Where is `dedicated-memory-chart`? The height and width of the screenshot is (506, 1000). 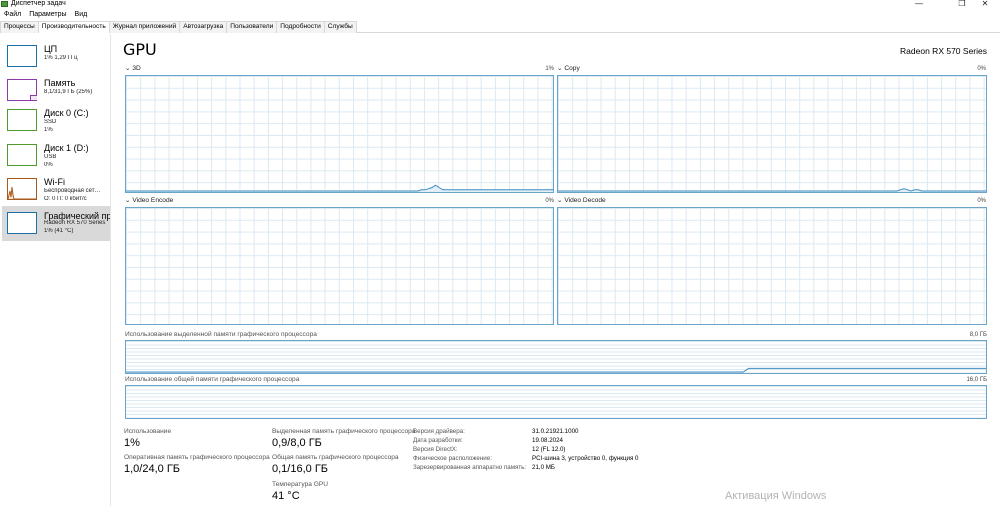
dedicated-memory-chart is located at coordinates (556, 357).